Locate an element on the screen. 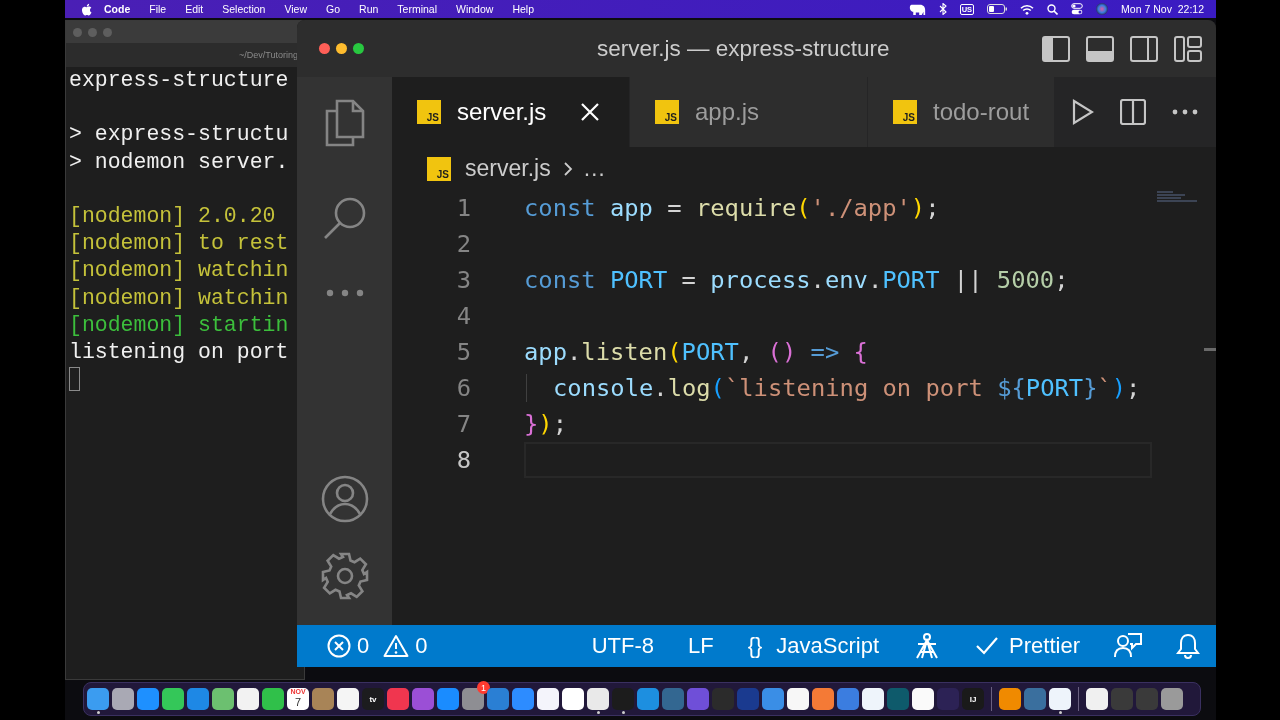 This screenshot has width=1280, height=720. terminal-line: listening on port is located at coordinates (179, 351).